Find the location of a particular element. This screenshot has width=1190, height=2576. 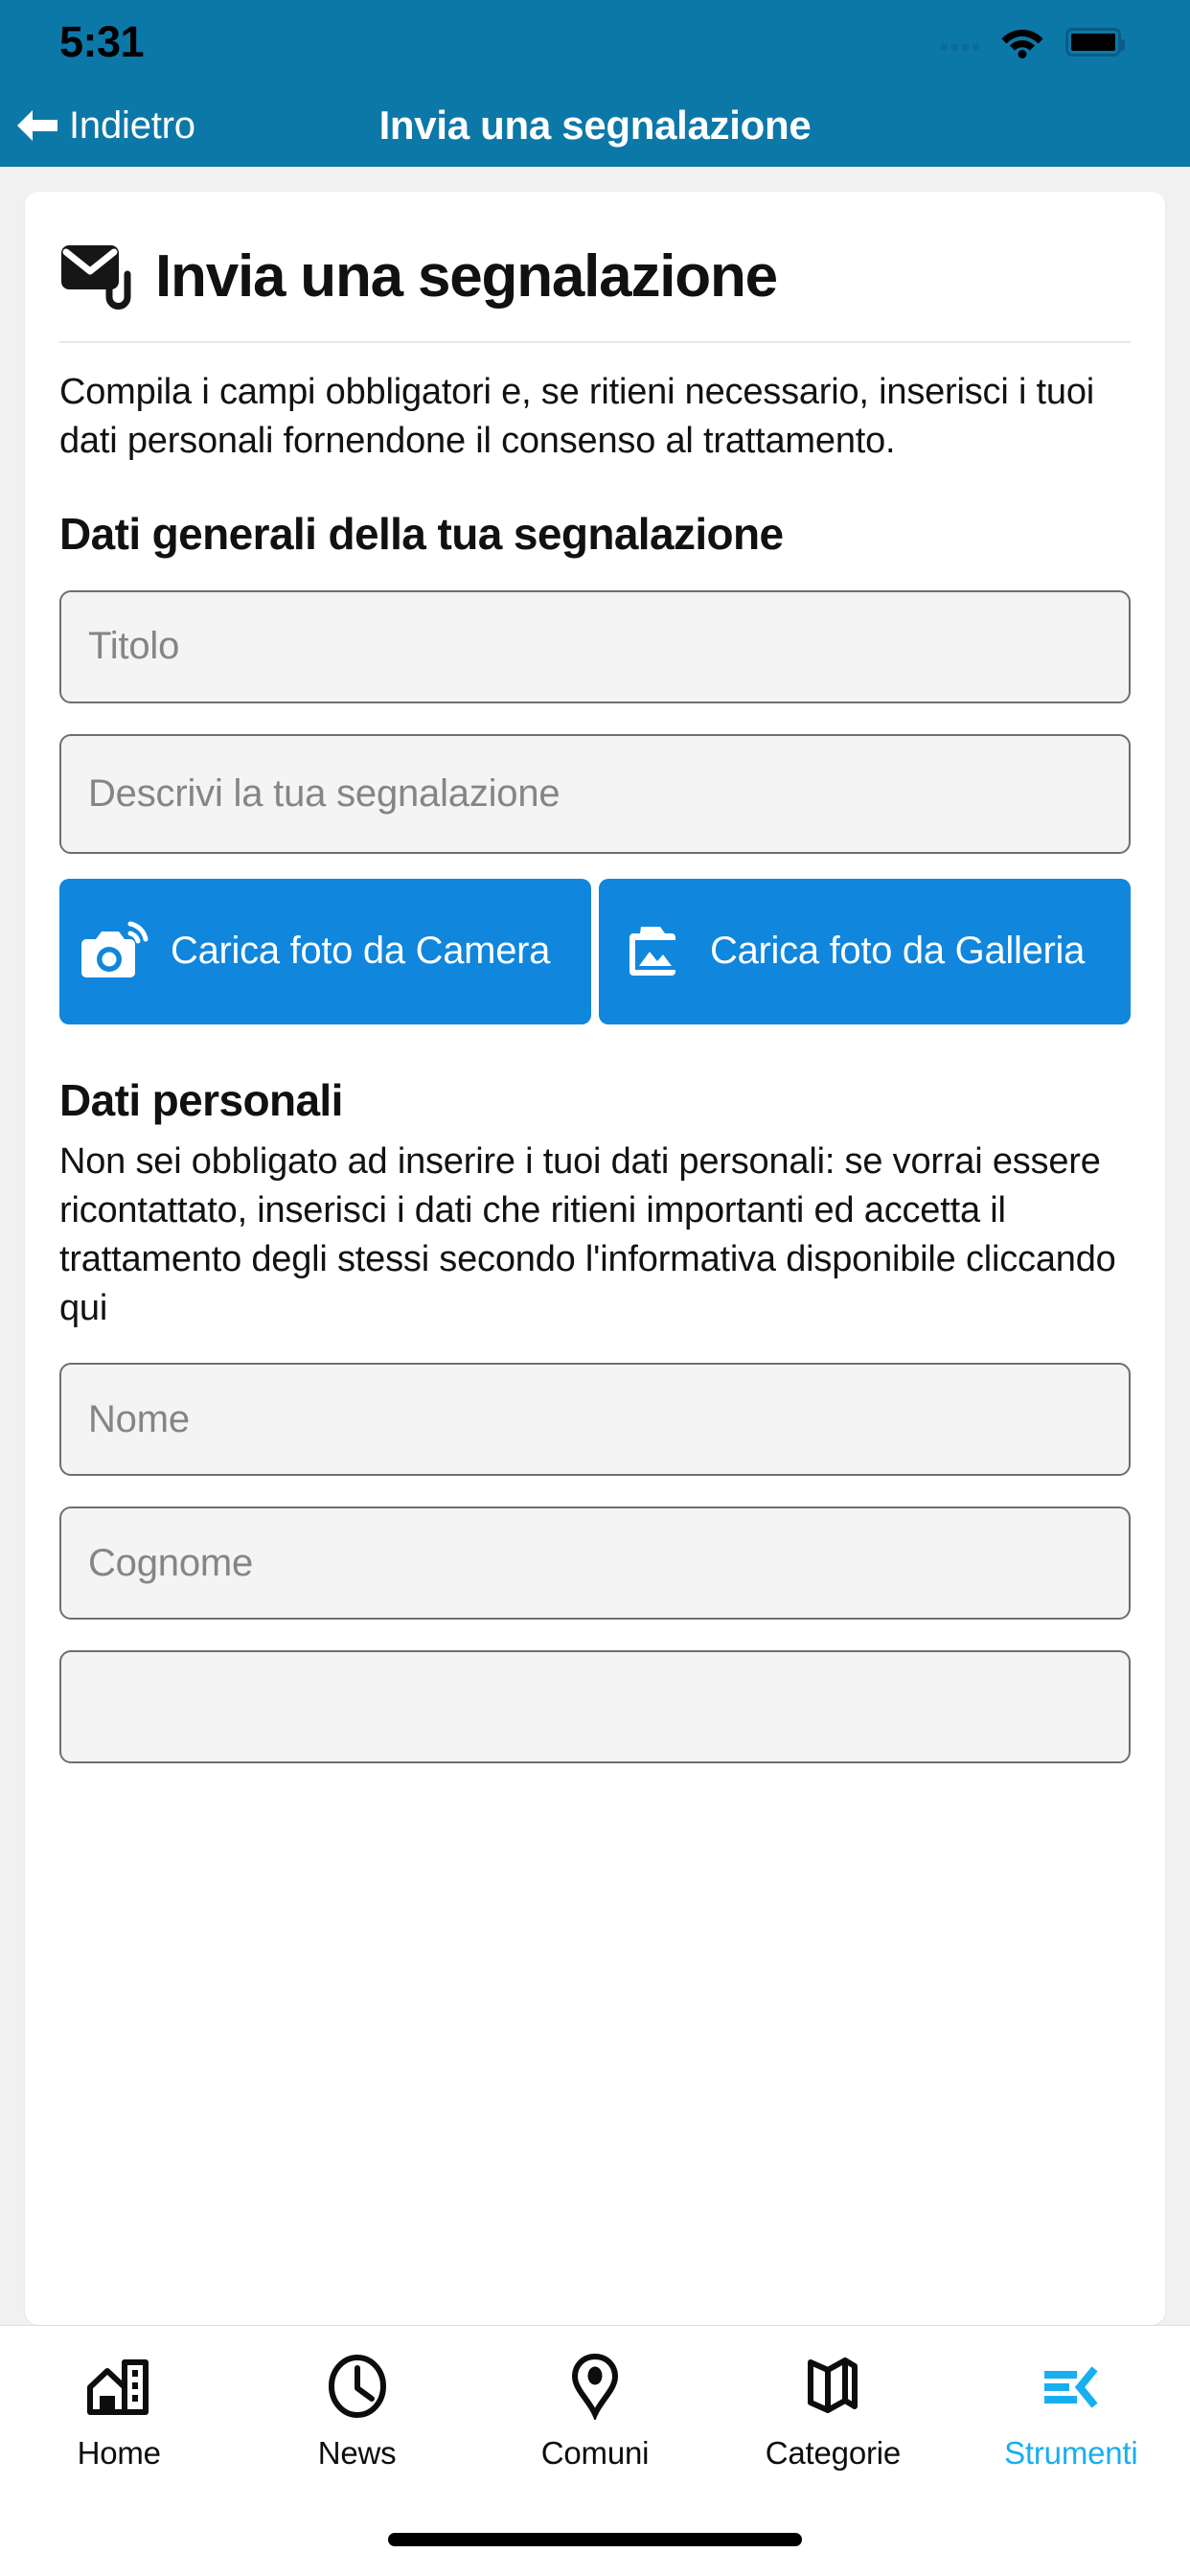

carica-foto-camera-button: Carica foto da Camera is located at coordinates (325, 951).